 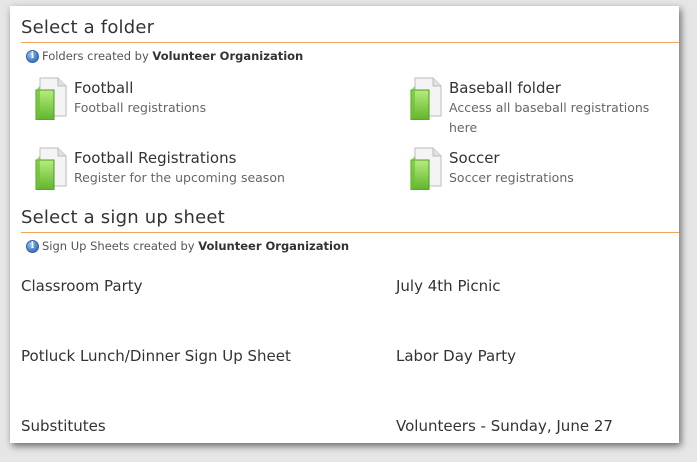 What do you see at coordinates (120, 98) in the screenshot?
I see `folder-item-football: Football Football registrations` at bounding box center [120, 98].